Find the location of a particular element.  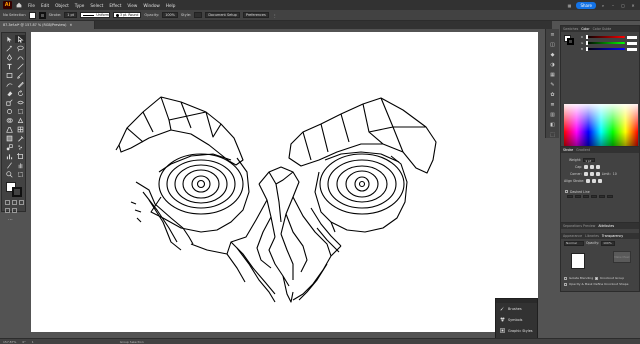

pathfinder-panel-icon: ◧ is located at coordinates (552, 125).